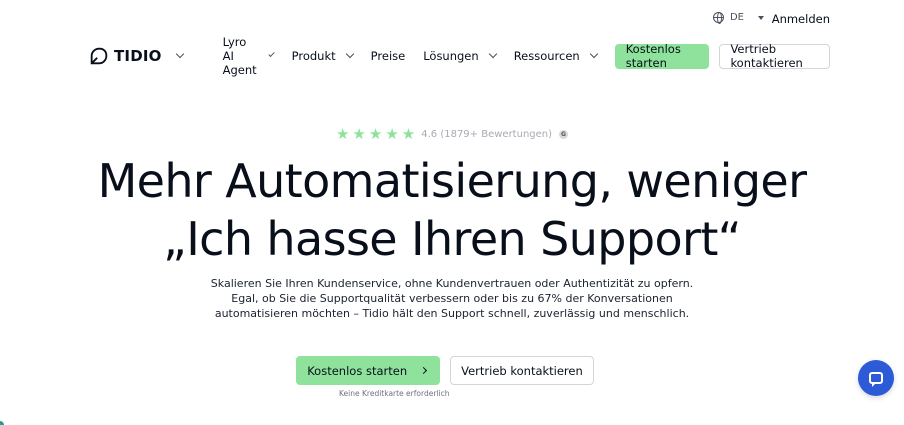 The image size is (904, 425). I want to click on nav-actions: Kostenlos starten Vertrieb kontaktieren, so click(722, 56).